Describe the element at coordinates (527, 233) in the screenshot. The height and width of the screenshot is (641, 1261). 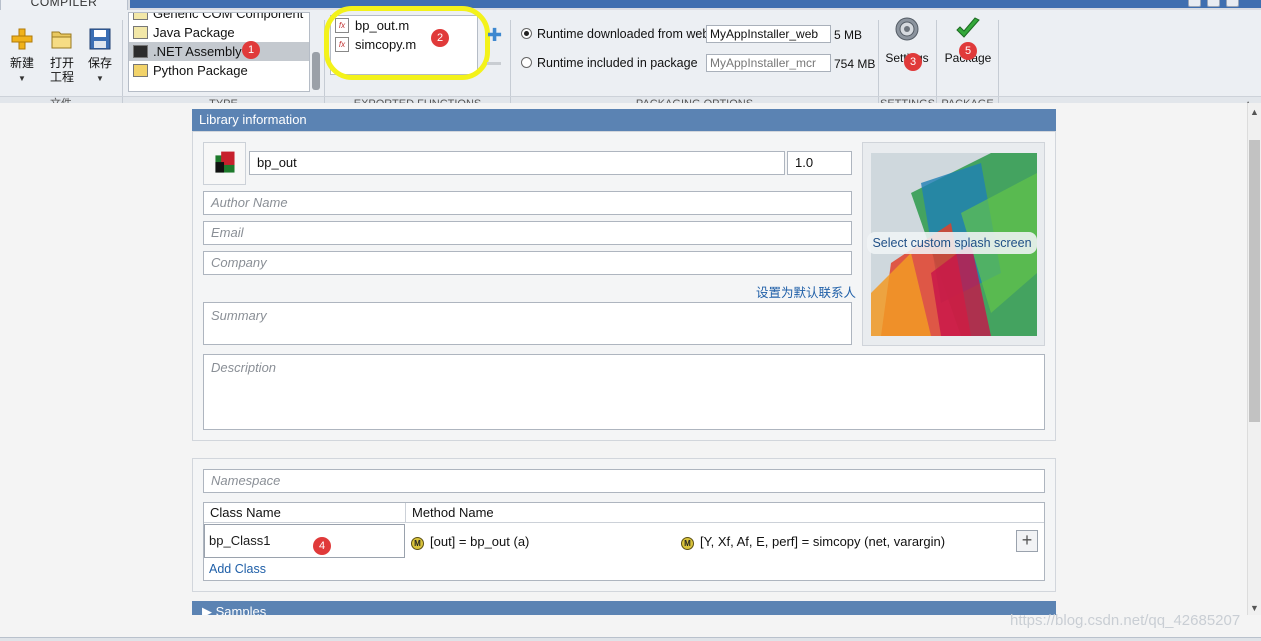
I see `email-field: Email` at that location.